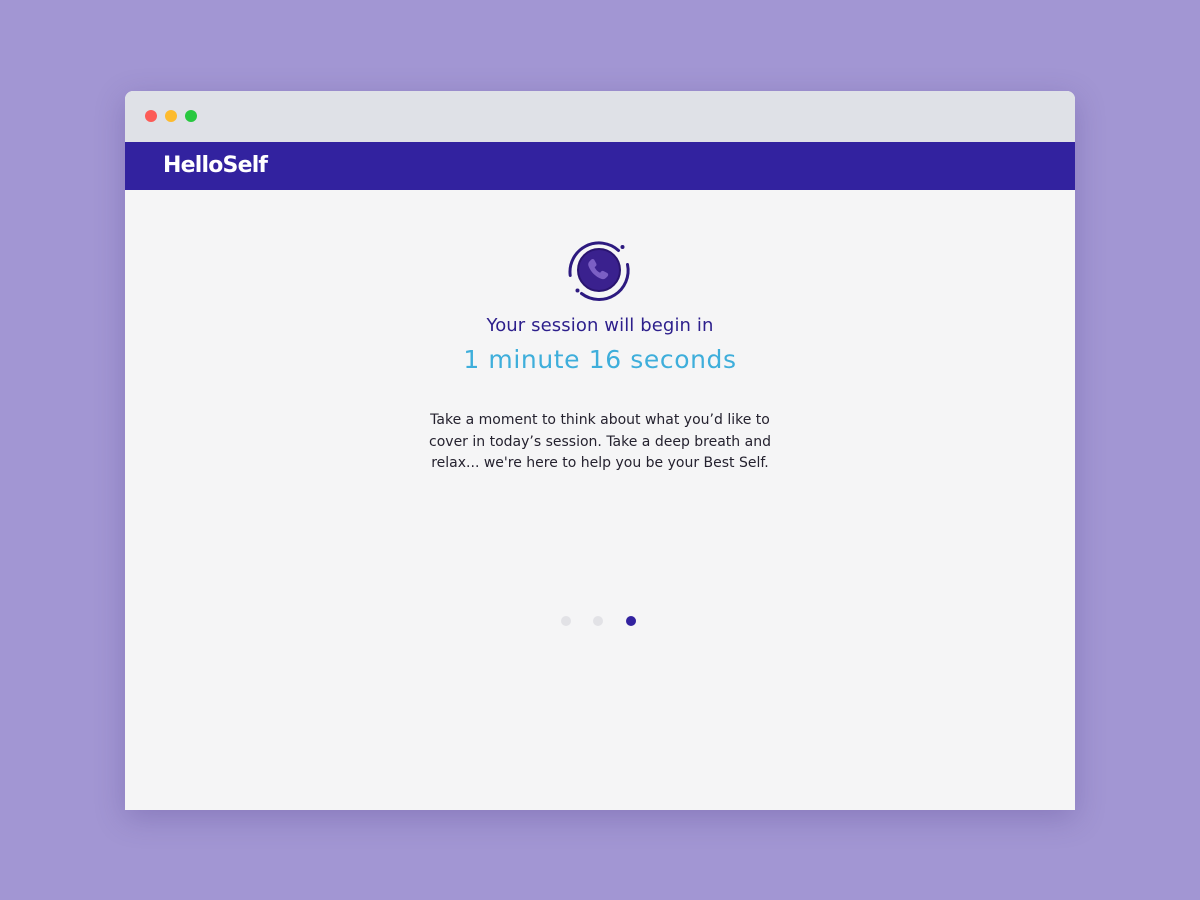 This screenshot has width=1200, height=900. Describe the element at coordinates (600, 325) in the screenshot. I see `session-heading: Your session will begin in` at that location.